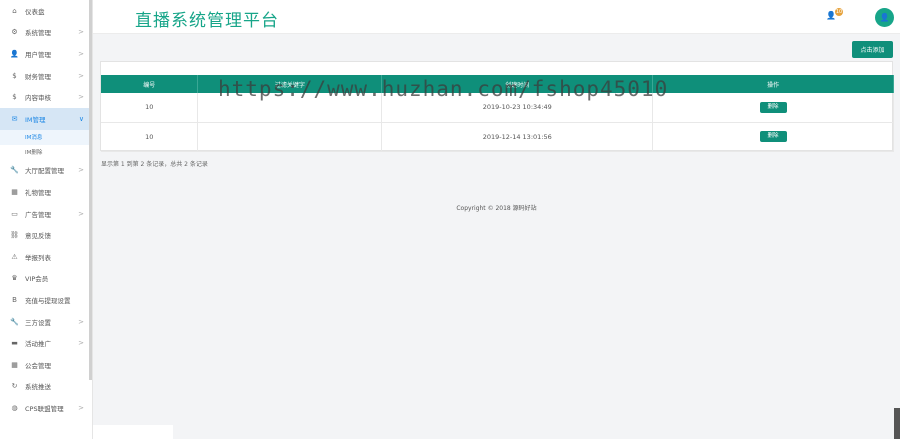  I want to click on sidebar-item-label: CPS联盟管理, so click(44, 408).